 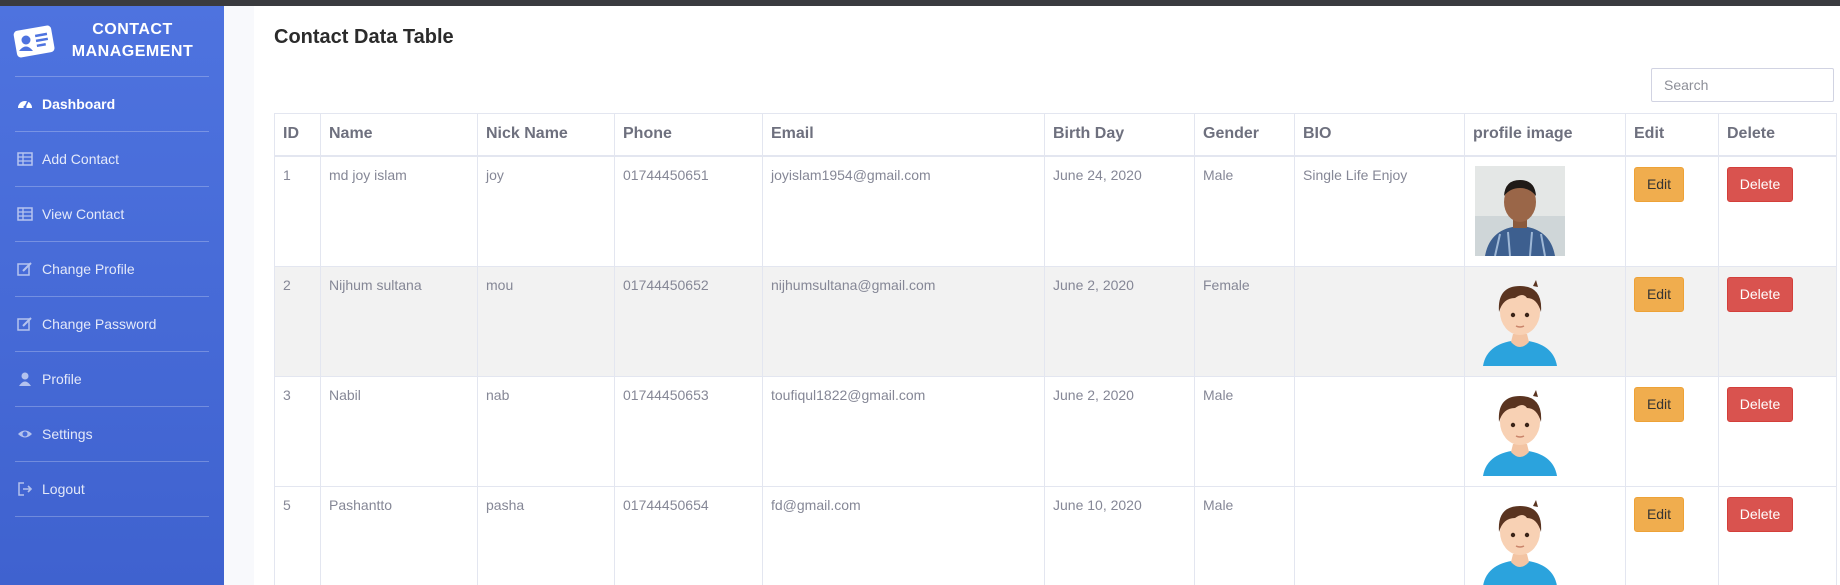 What do you see at coordinates (399, 135) in the screenshot?
I see `column-header: Name` at bounding box center [399, 135].